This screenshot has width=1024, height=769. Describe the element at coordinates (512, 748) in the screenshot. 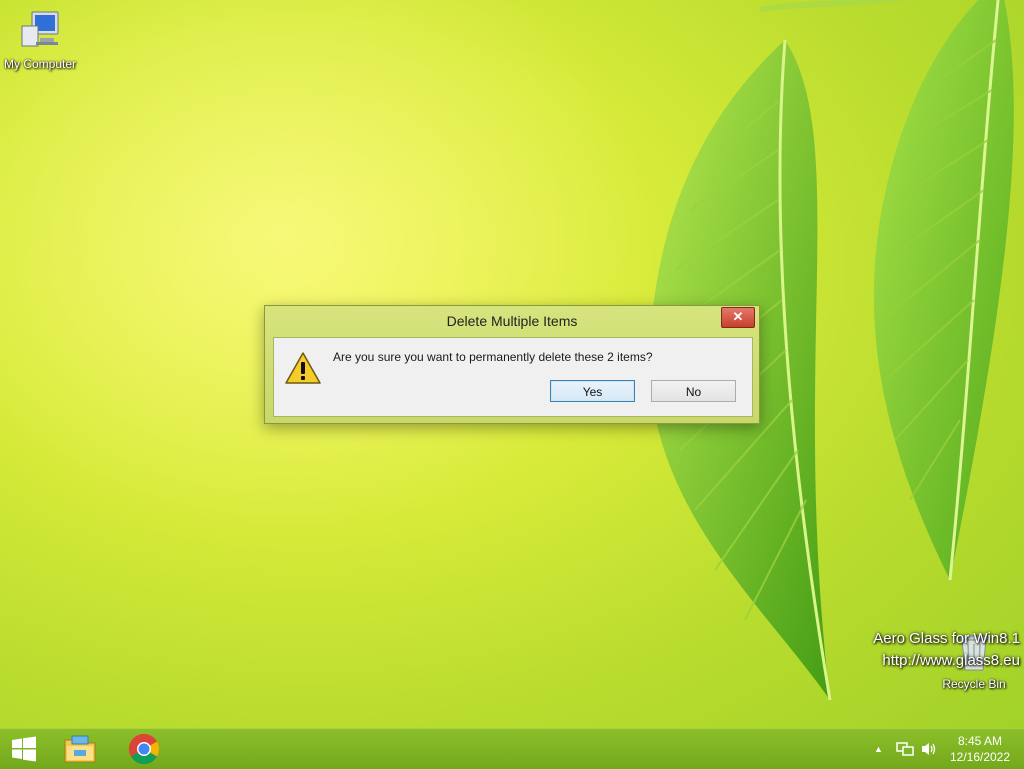

I see `taskbar: ▲ 8:45 AM 12/16/2022` at that location.